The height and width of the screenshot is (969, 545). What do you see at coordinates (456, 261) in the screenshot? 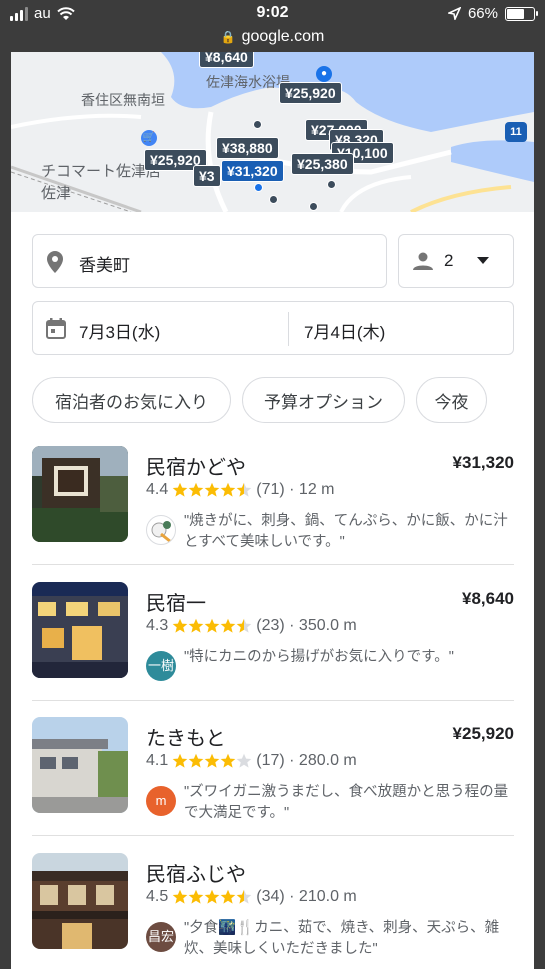
I see `guests-selector: 2` at bounding box center [456, 261].